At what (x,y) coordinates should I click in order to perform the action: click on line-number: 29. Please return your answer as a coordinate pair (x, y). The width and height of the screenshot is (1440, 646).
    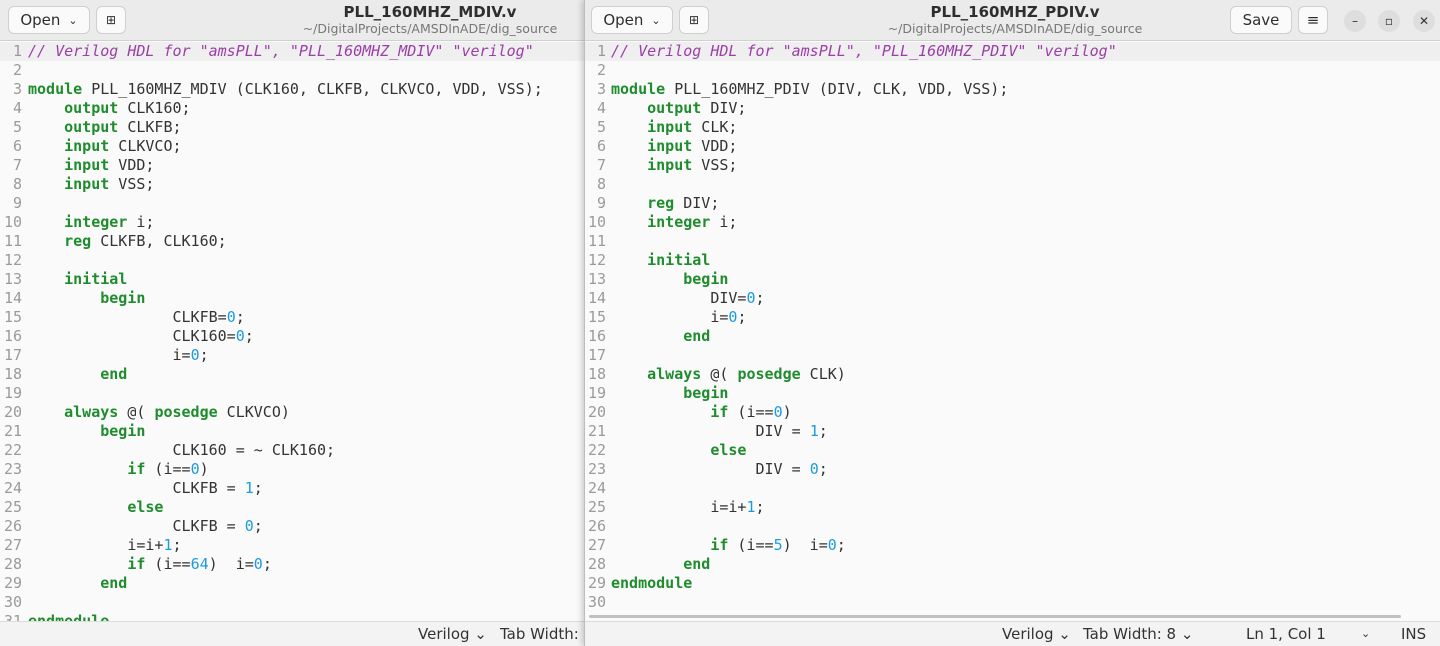
    Looking at the image, I should click on (12, 583).